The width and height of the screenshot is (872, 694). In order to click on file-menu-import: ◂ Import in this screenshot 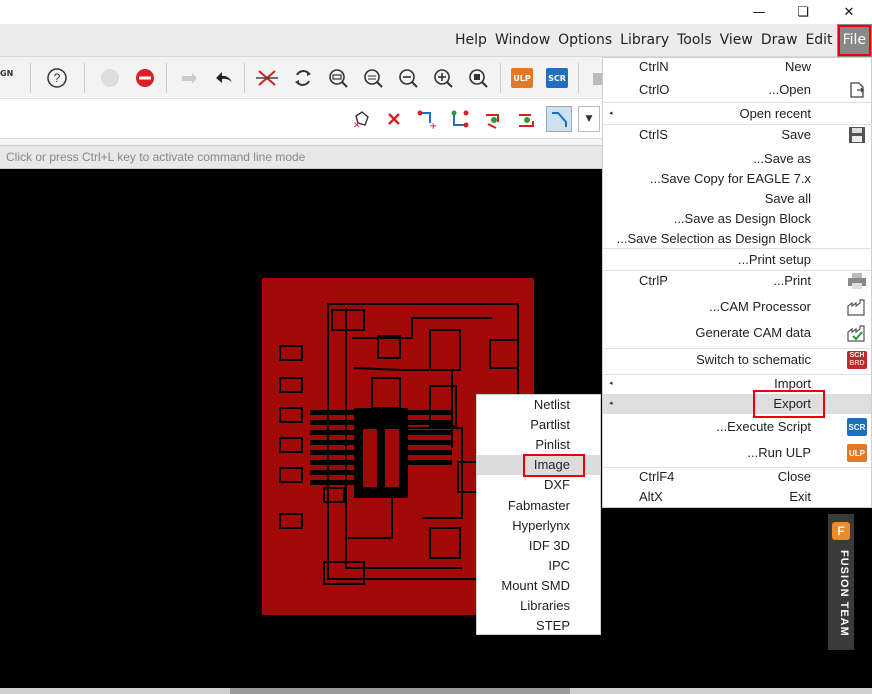, I will do `click(737, 384)`.